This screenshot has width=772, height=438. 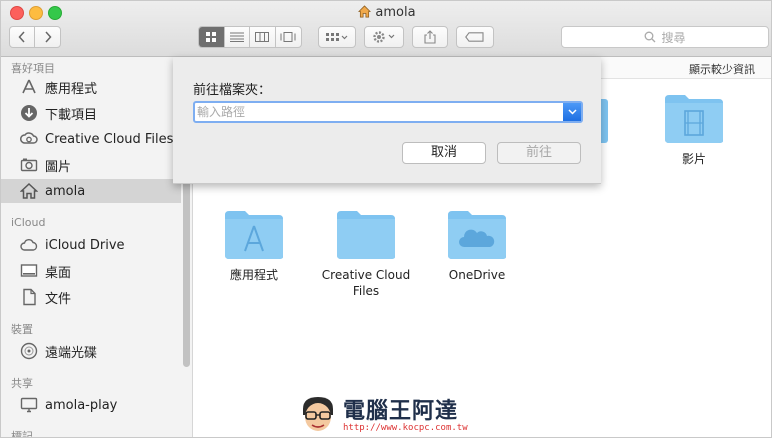 I want to click on search-field: 搜尋, so click(x=665, y=37).